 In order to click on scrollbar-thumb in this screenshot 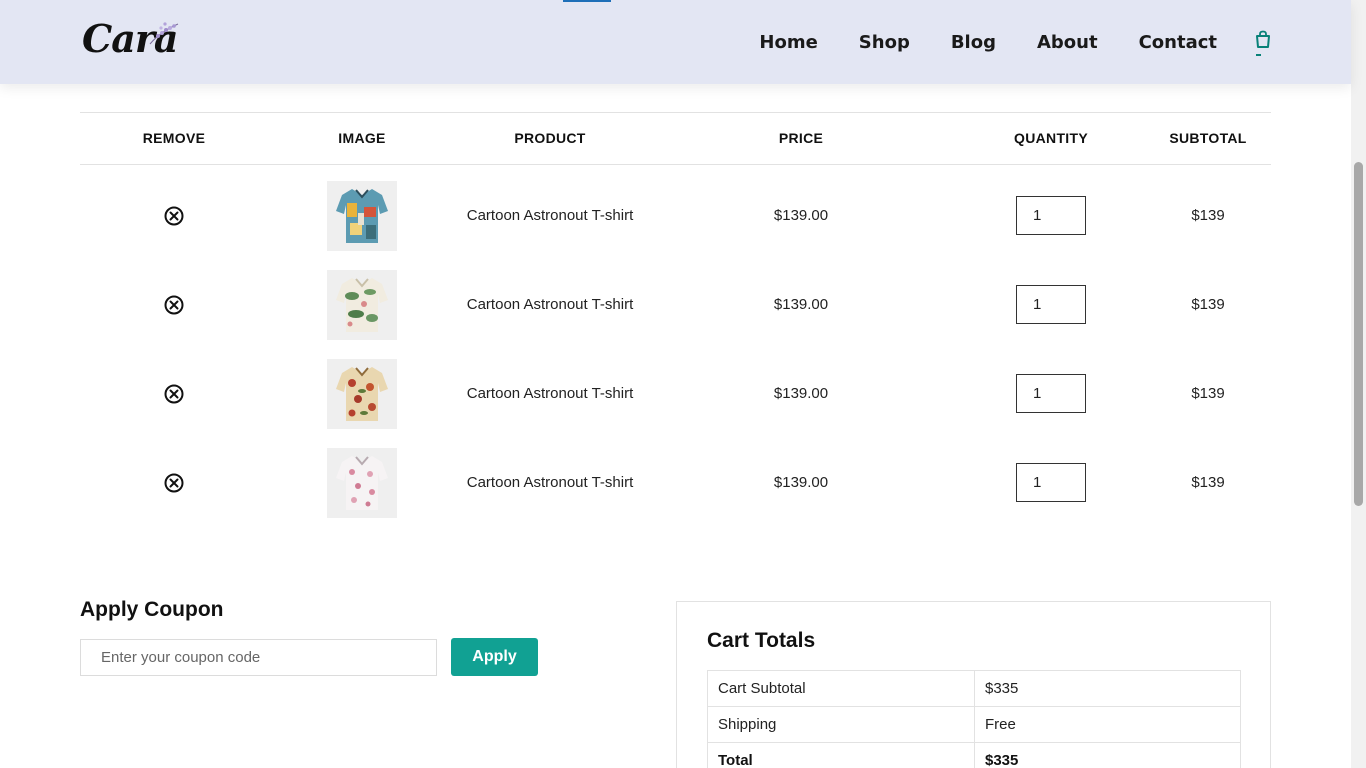, I will do `click(1358, 334)`.